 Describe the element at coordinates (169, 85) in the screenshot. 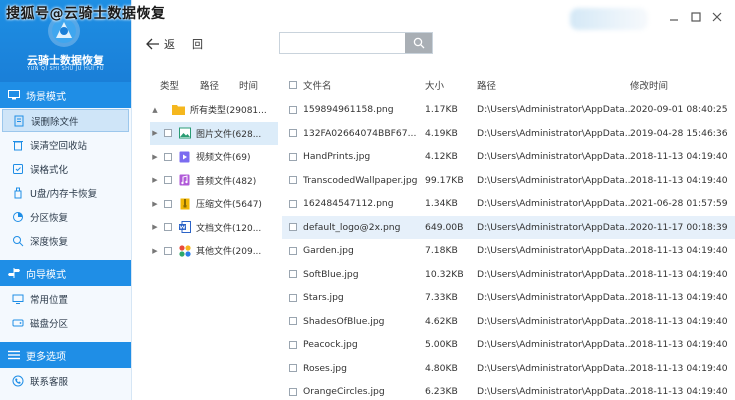

I see `tree-tab-type: 类型` at that location.